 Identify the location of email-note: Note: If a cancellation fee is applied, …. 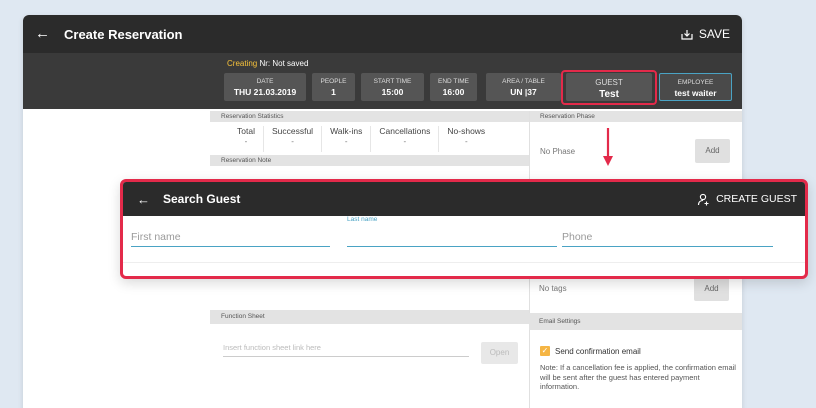
(638, 377).